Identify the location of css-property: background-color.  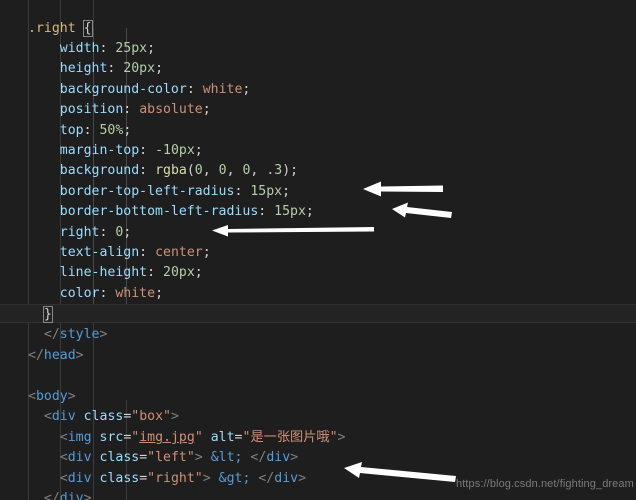
(123, 89).